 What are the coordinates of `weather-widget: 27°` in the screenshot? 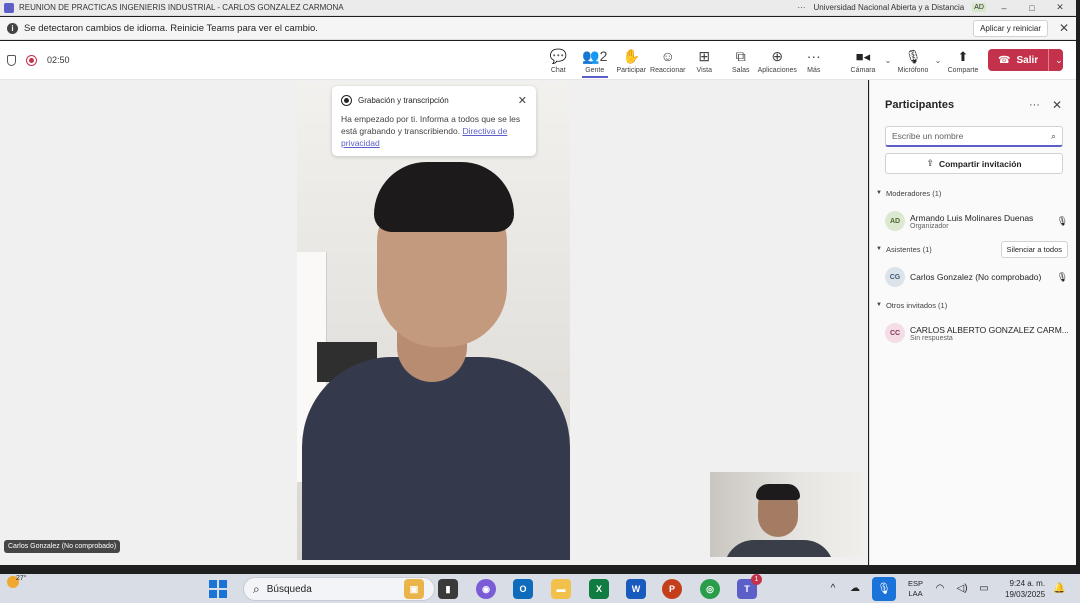 It's located at (17, 581).